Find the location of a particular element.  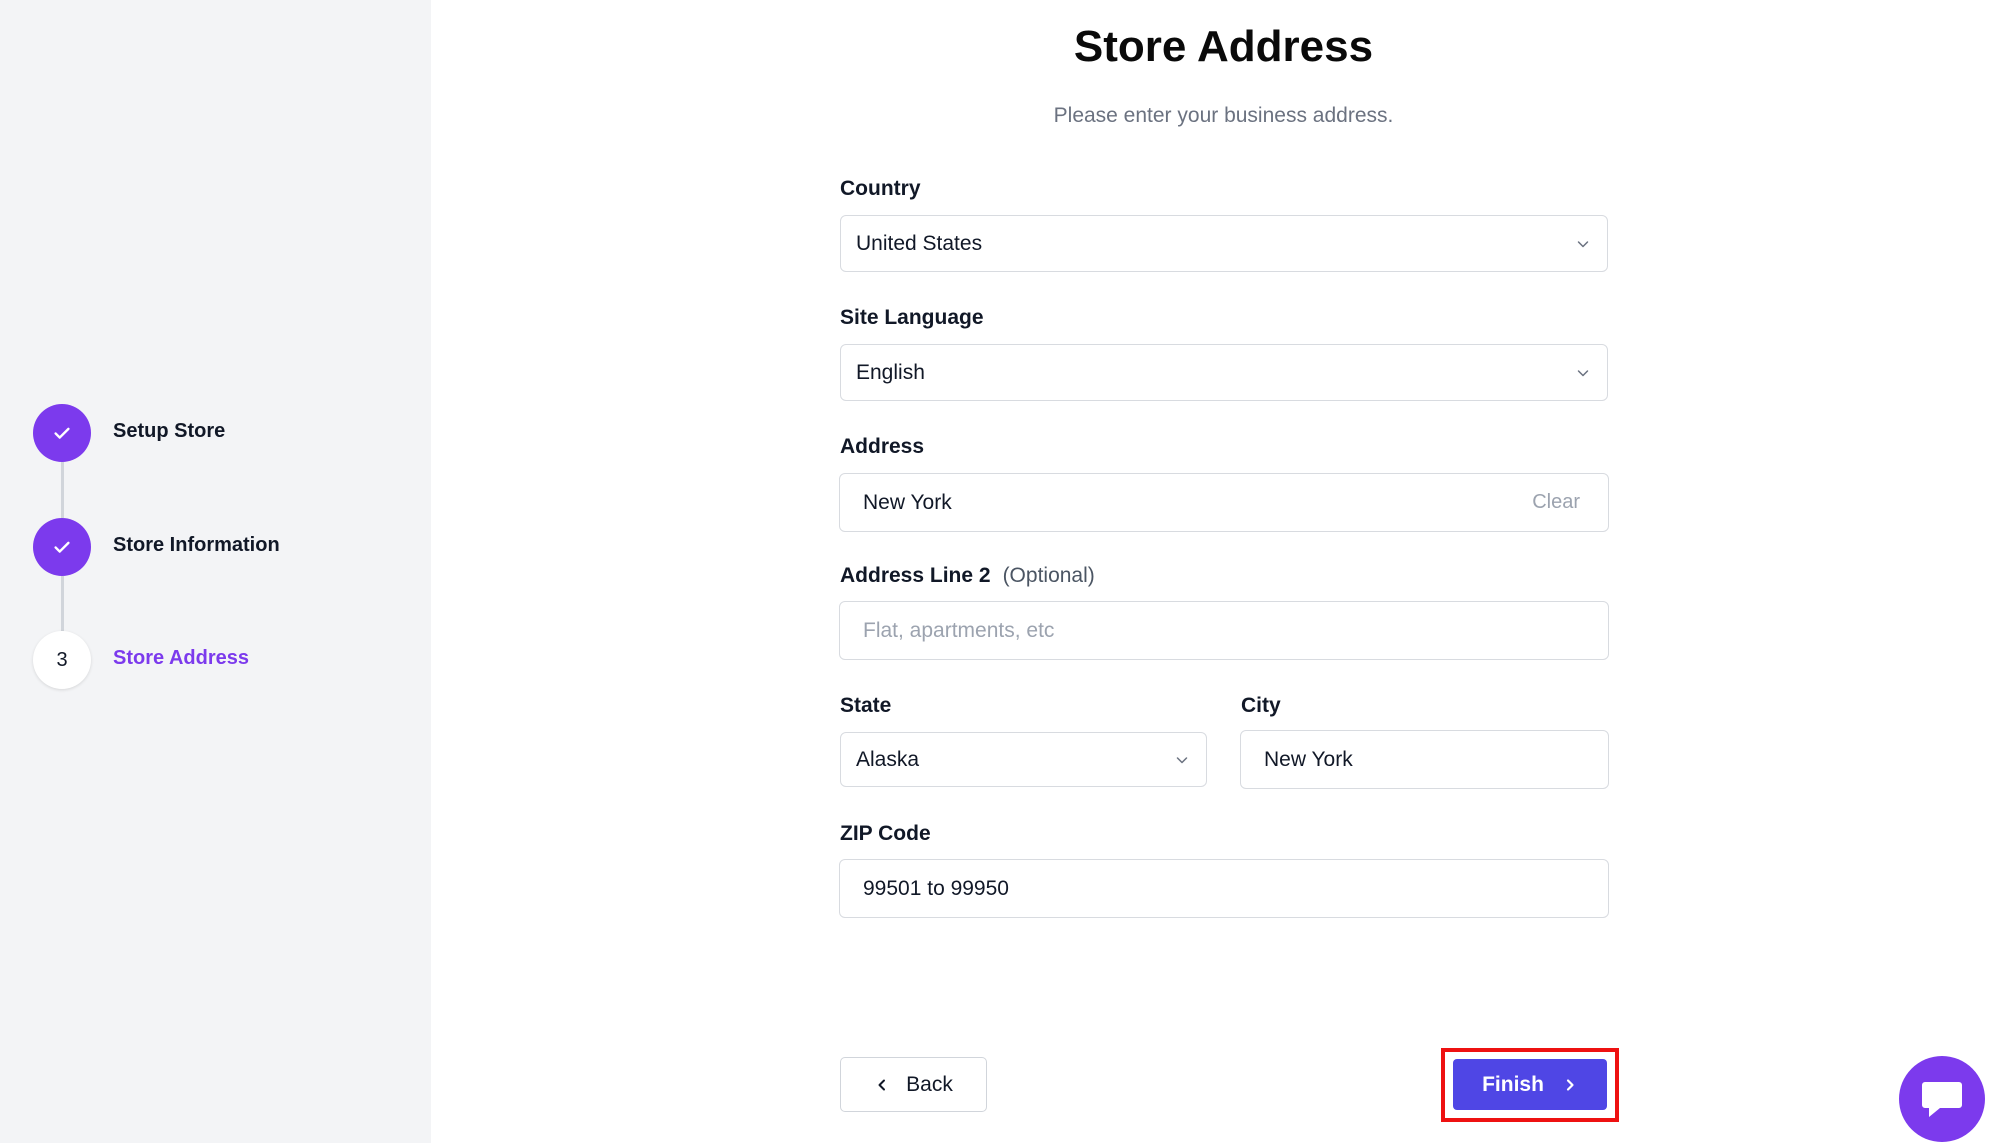

back-button: Back is located at coordinates (913, 1084).